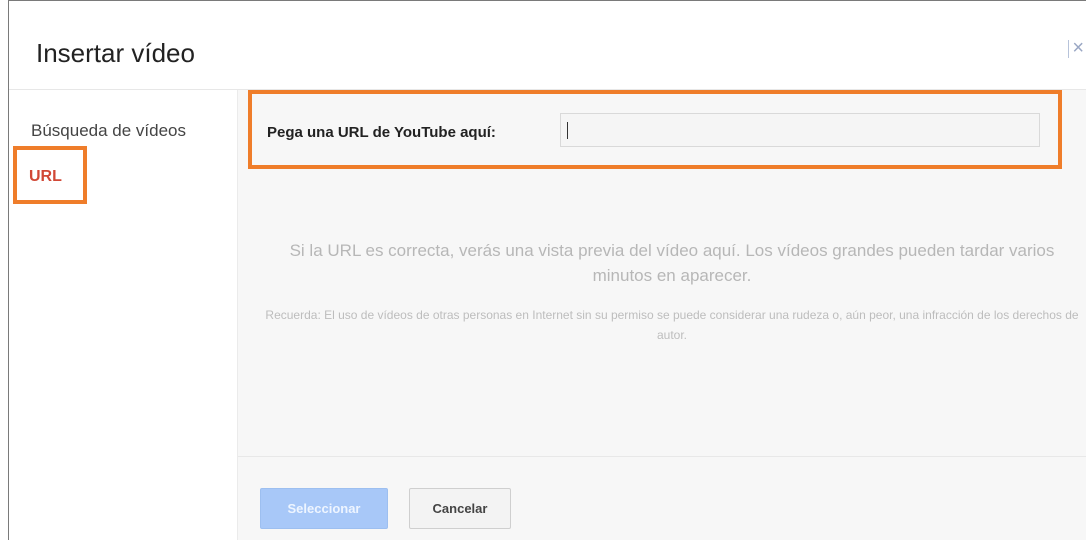  What do you see at coordinates (460, 508) in the screenshot?
I see `cancel-button: Cancelar` at bounding box center [460, 508].